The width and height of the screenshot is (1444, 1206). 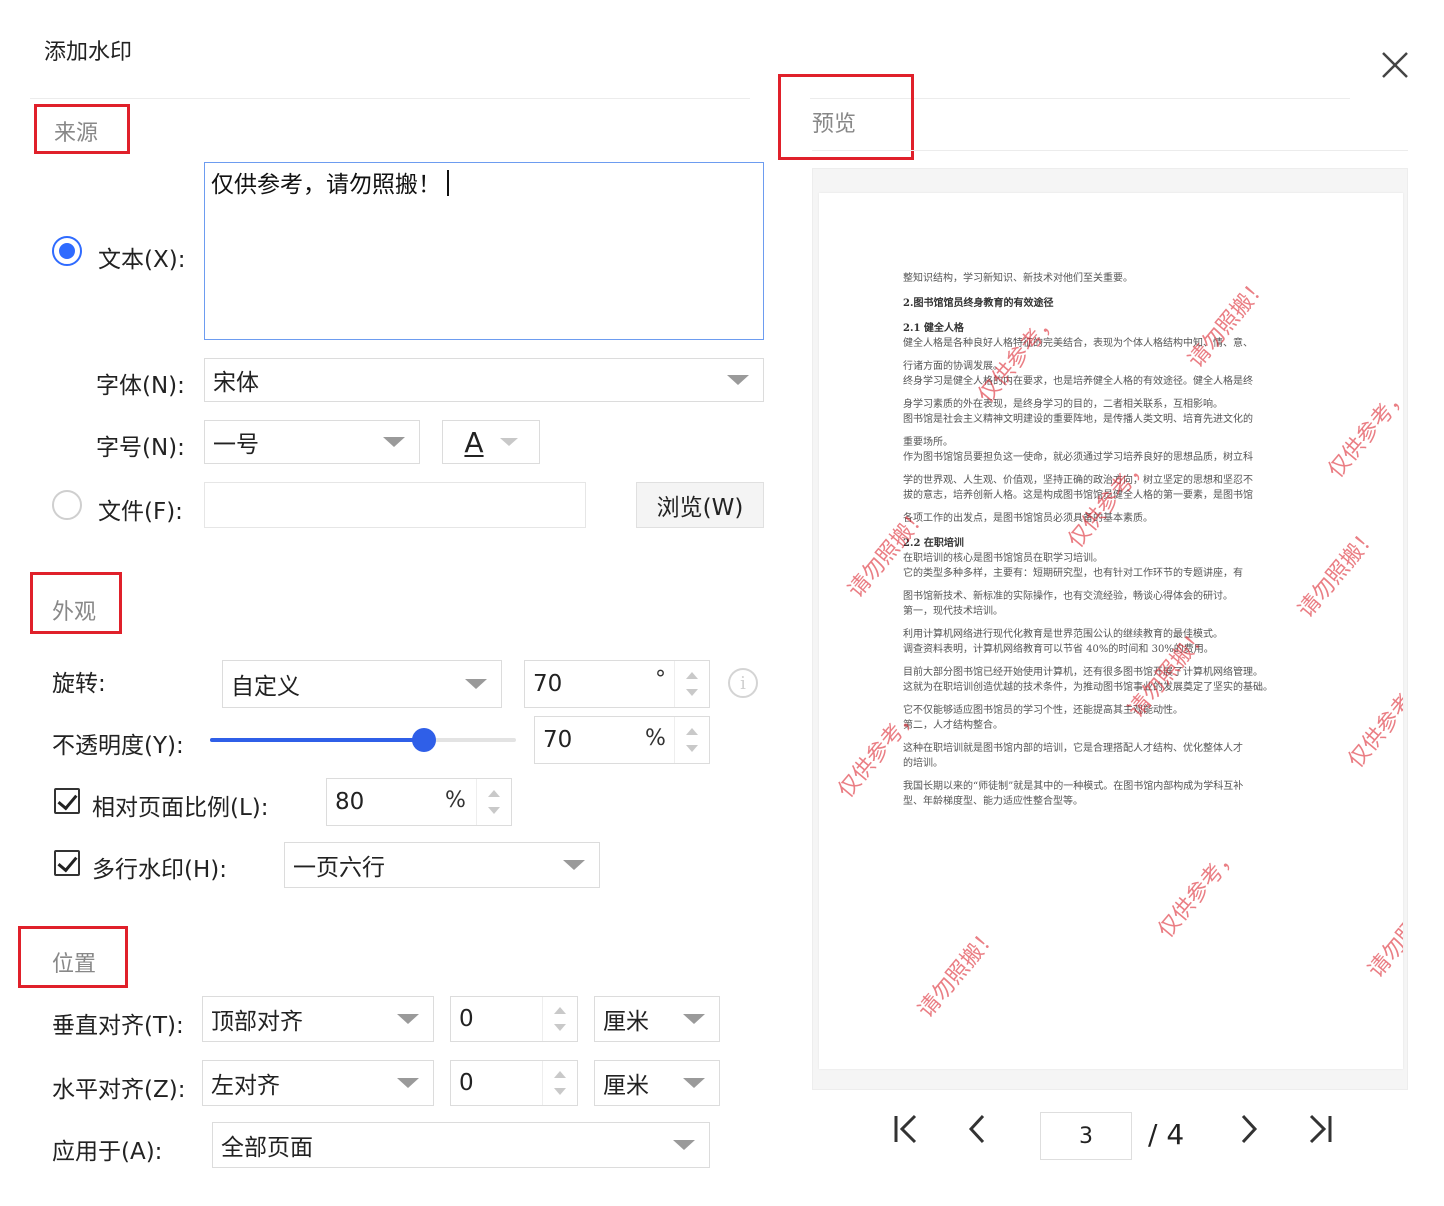 What do you see at coordinates (67, 251) in the screenshot?
I see `text-radio` at bounding box center [67, 251].